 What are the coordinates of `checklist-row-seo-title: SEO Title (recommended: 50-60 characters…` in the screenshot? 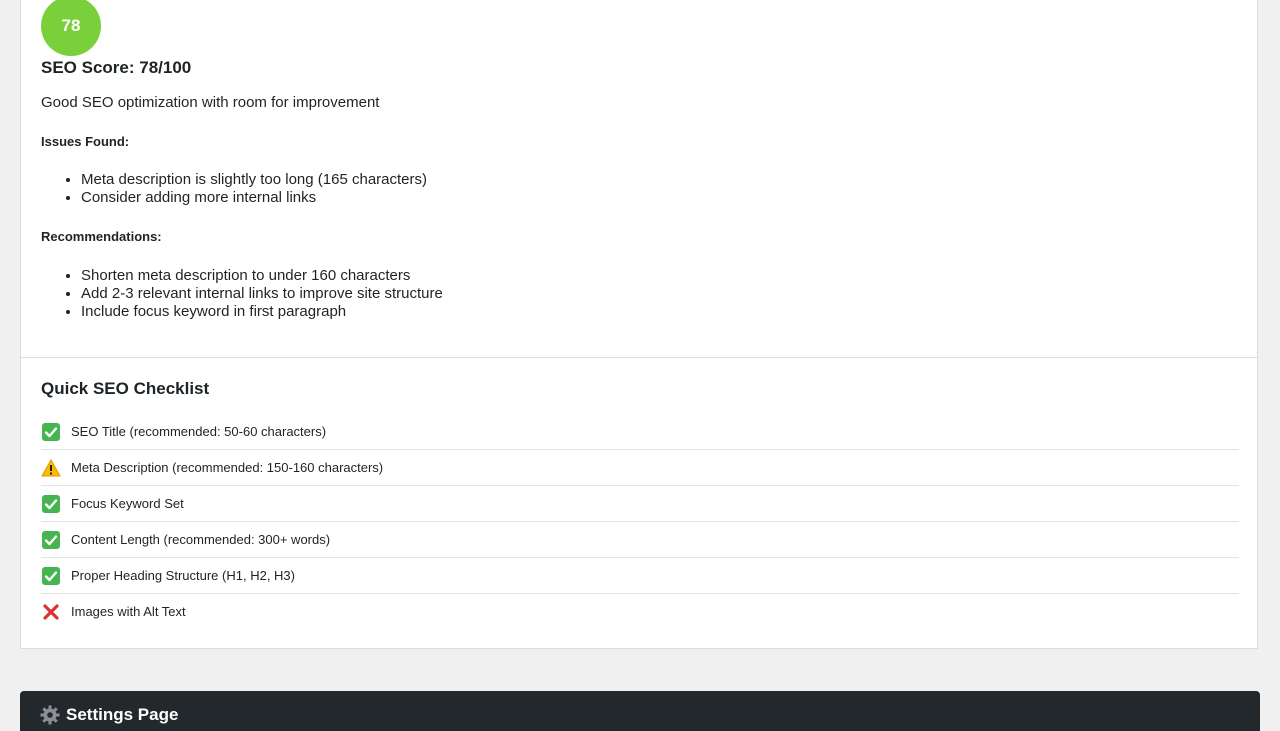 It's located at (640, 432).